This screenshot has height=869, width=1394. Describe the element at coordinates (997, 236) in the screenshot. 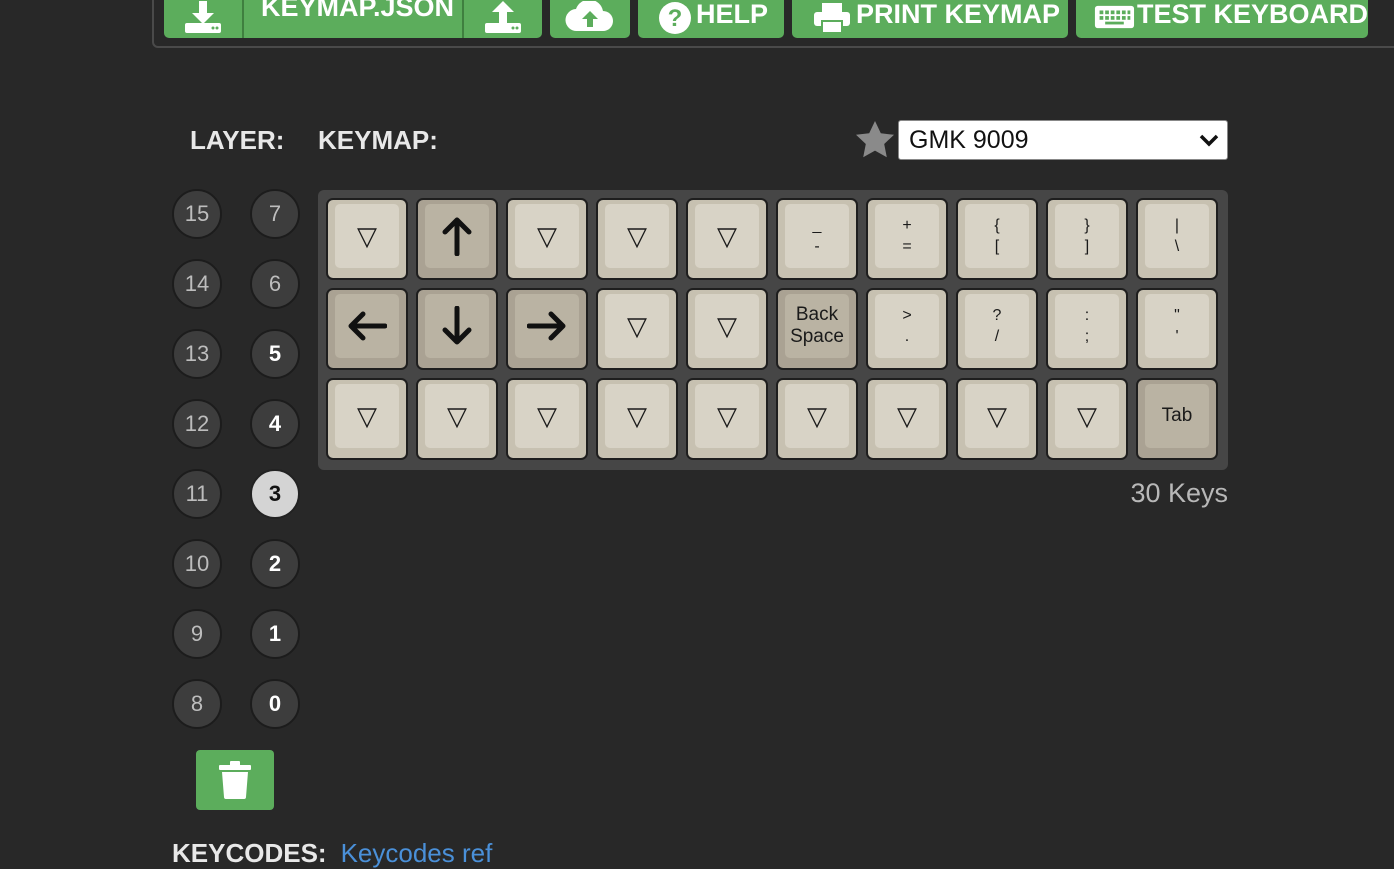

I see `keycap: {[` at that location.